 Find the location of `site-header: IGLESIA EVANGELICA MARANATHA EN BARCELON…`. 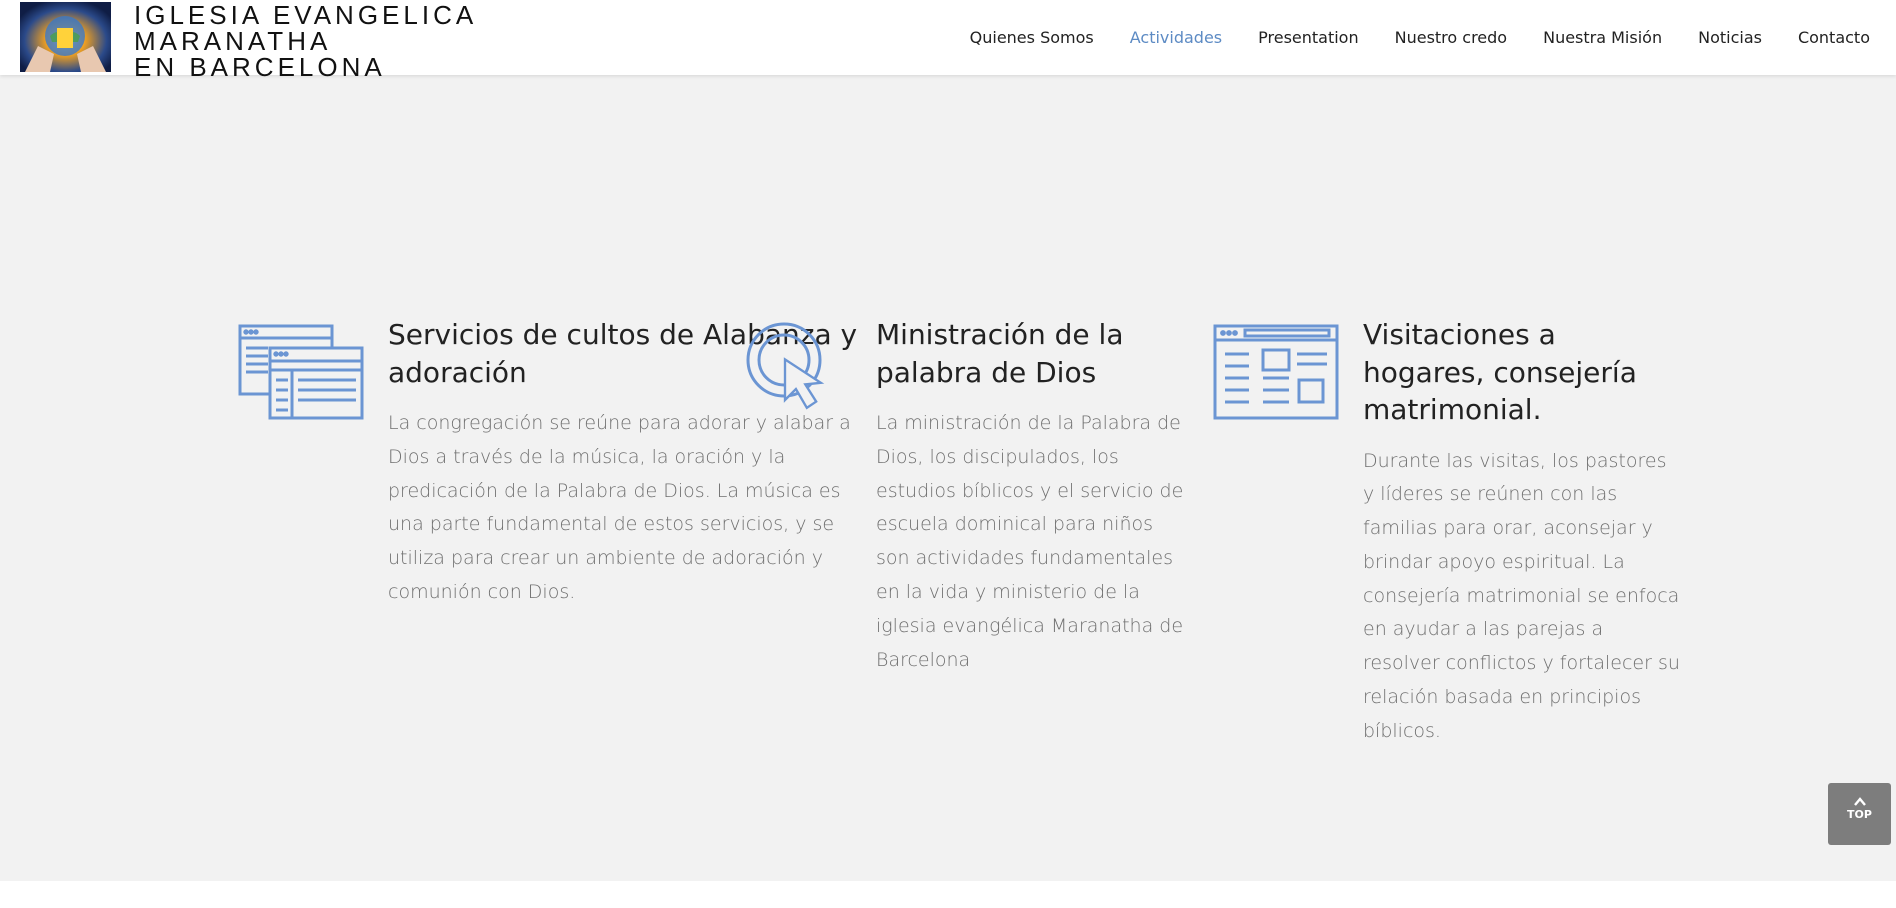

site-header: IGLESIA EVANGELICA MARANATHA EN BARCELON… is located at coordinates (948, 40).